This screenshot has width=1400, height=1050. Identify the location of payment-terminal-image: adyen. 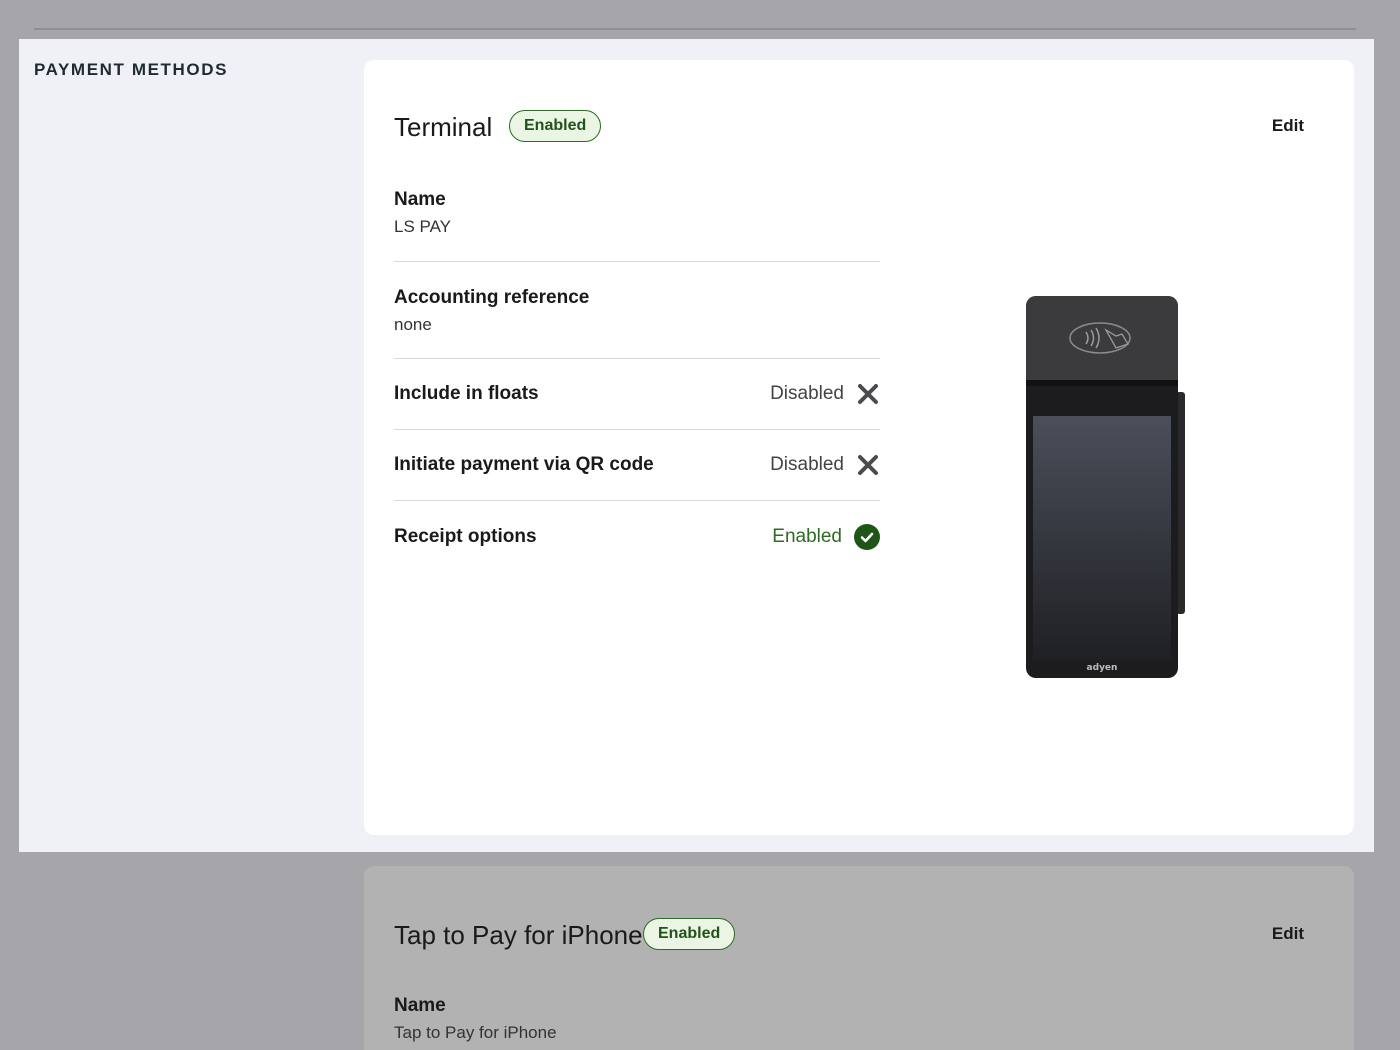
(1105, 487).